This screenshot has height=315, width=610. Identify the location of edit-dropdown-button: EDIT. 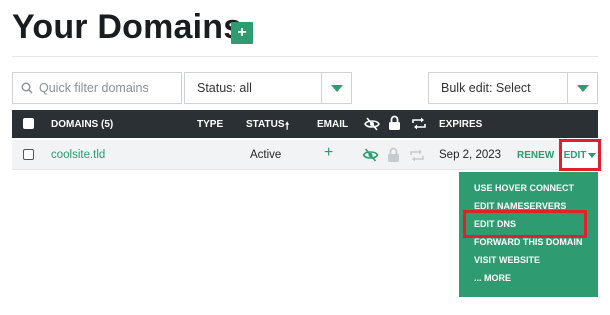
(580, 155).